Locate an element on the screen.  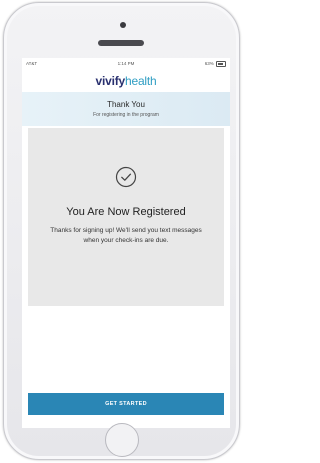
page-subtitle: For registering in the program is located at coordinates (126, 115).